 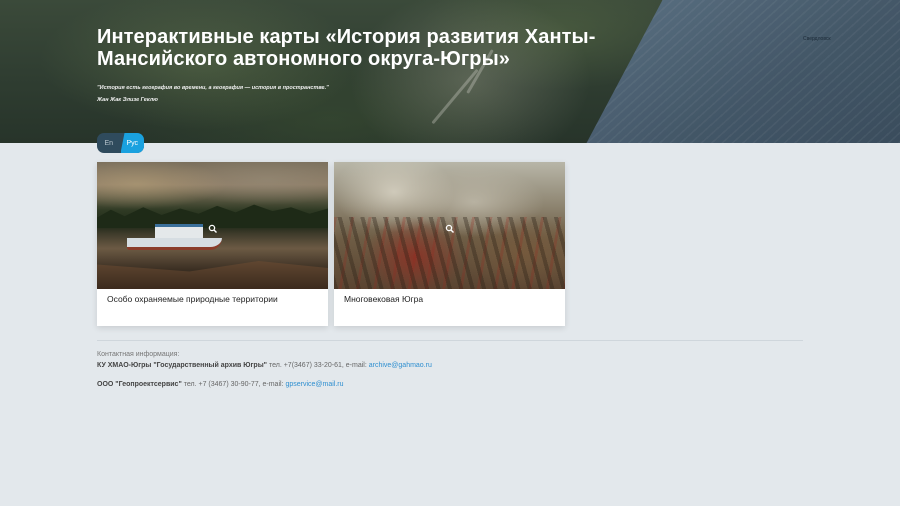 I want to click on map-overlay, so click(x=733, y=71).